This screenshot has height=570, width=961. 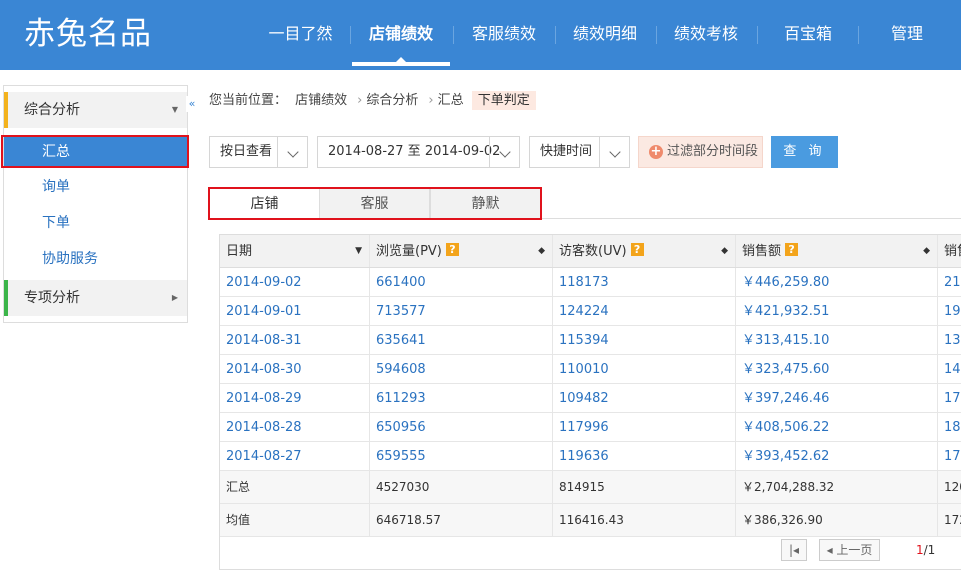 I want to click on breadcrumb-item: 店铺绩效, so click(x=321, y=100).